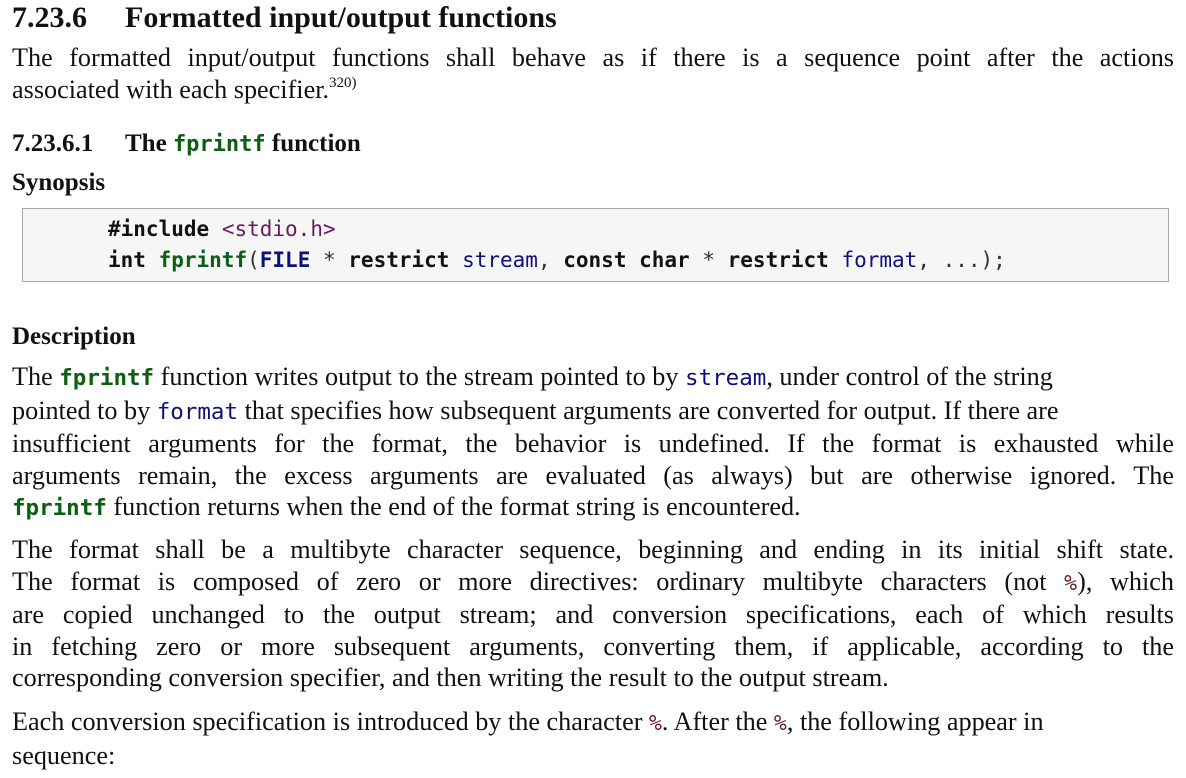 This screenshot has height=778, width=1186. Describe the element at coordinates (961, 260) in the screenshot. I see `code-rest: , ...);` at that location.